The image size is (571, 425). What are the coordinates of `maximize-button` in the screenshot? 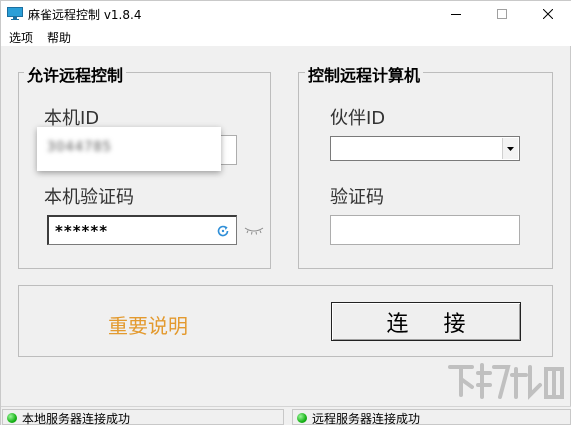 It's located at (502, 14).